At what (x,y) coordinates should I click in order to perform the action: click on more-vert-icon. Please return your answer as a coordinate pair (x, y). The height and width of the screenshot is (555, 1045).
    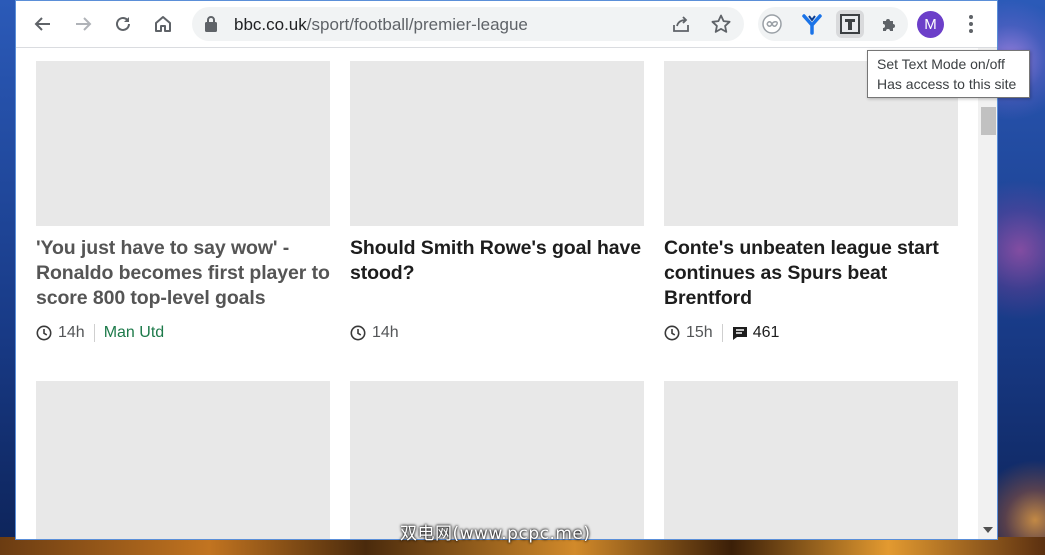
    Looking at the image, I should click on (971, 24).